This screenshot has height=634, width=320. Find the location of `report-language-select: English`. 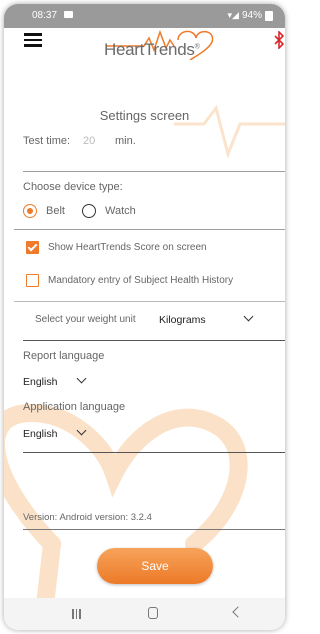

report-language-select: English is located at coordinates (40, 382).